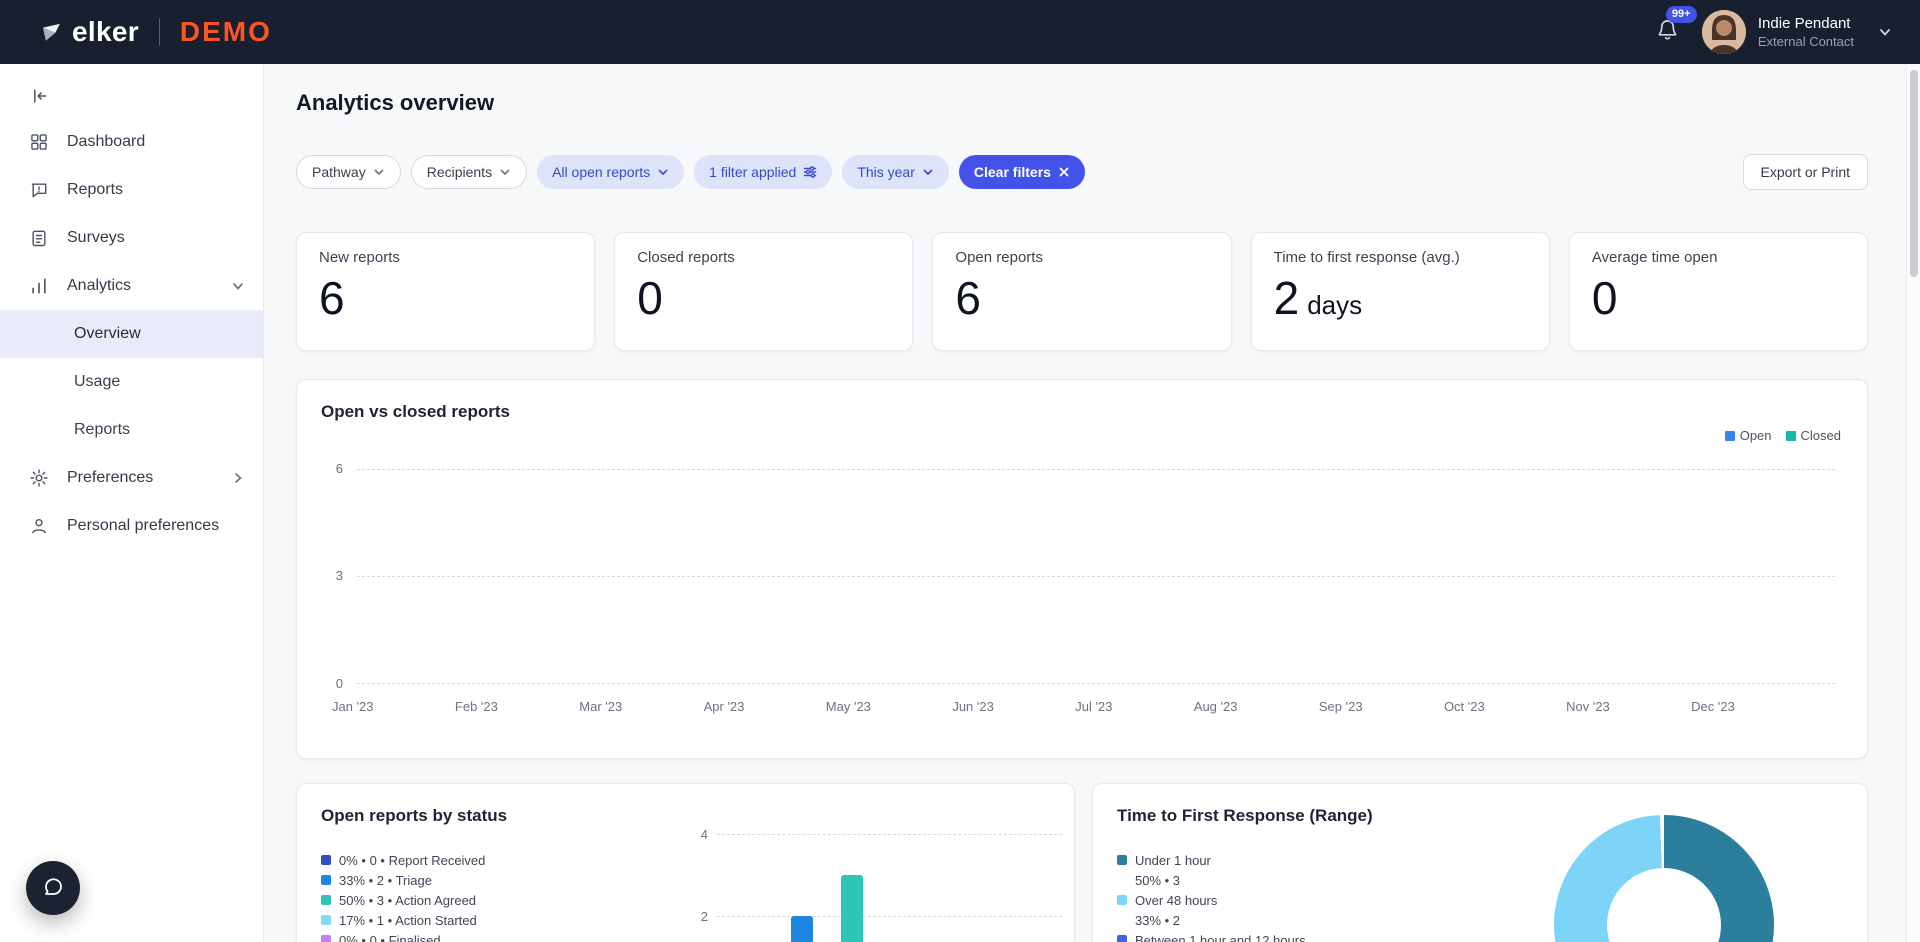 This screenshot has height=942, width=1920. Describe the element at coordinates (886, 172) in the screenshot. I see `period-filter-label: This year` at that location.